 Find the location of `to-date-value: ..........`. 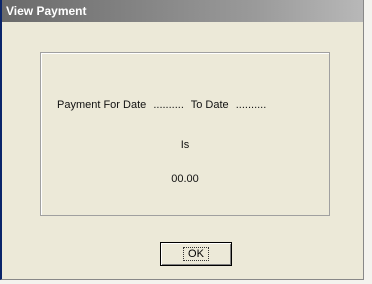

to-date-value: .......... is located at coordinates (251, 105).